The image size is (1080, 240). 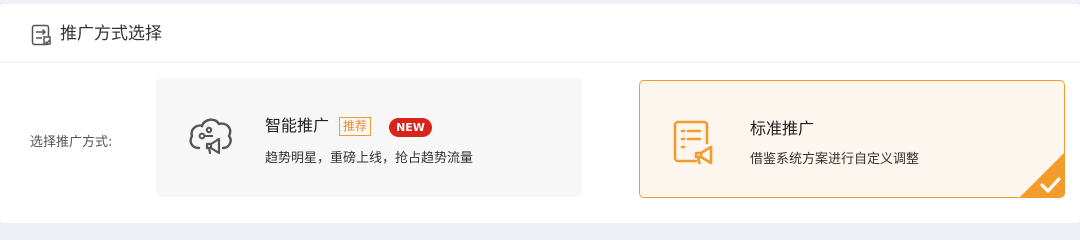 What do you see at coordinates (210, 136) in the screenshot?
I see `cloud-megaphone-icon` at bounding box center [210, 136].